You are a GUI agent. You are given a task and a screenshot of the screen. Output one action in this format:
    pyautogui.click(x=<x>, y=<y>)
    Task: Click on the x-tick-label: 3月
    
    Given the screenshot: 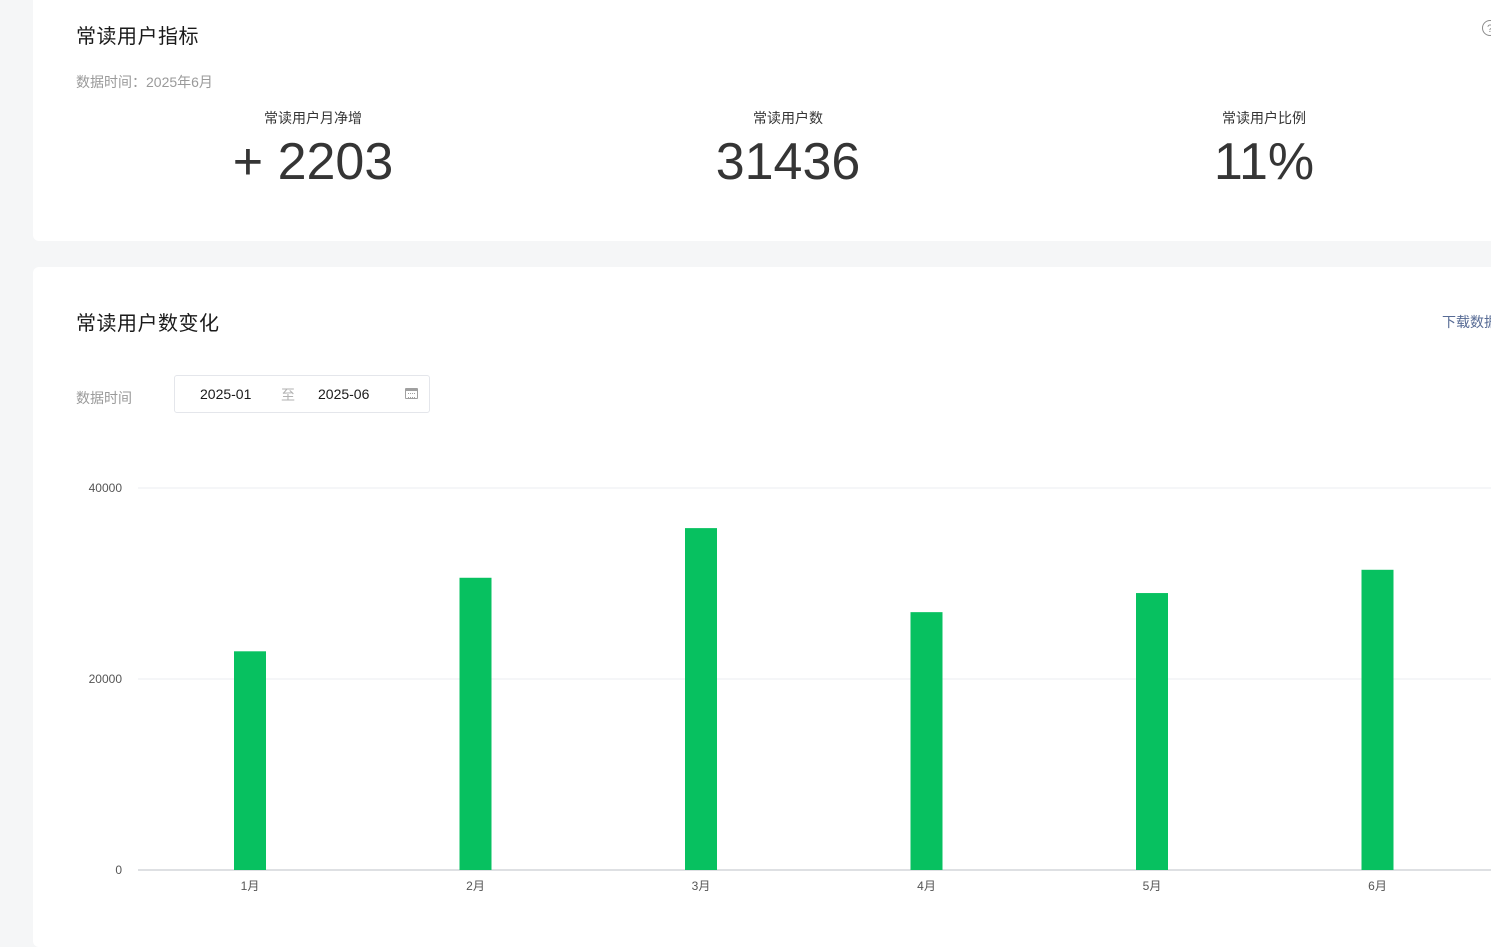 What is the action you would take?
    pyautogui.click(x=701, y=886)
    